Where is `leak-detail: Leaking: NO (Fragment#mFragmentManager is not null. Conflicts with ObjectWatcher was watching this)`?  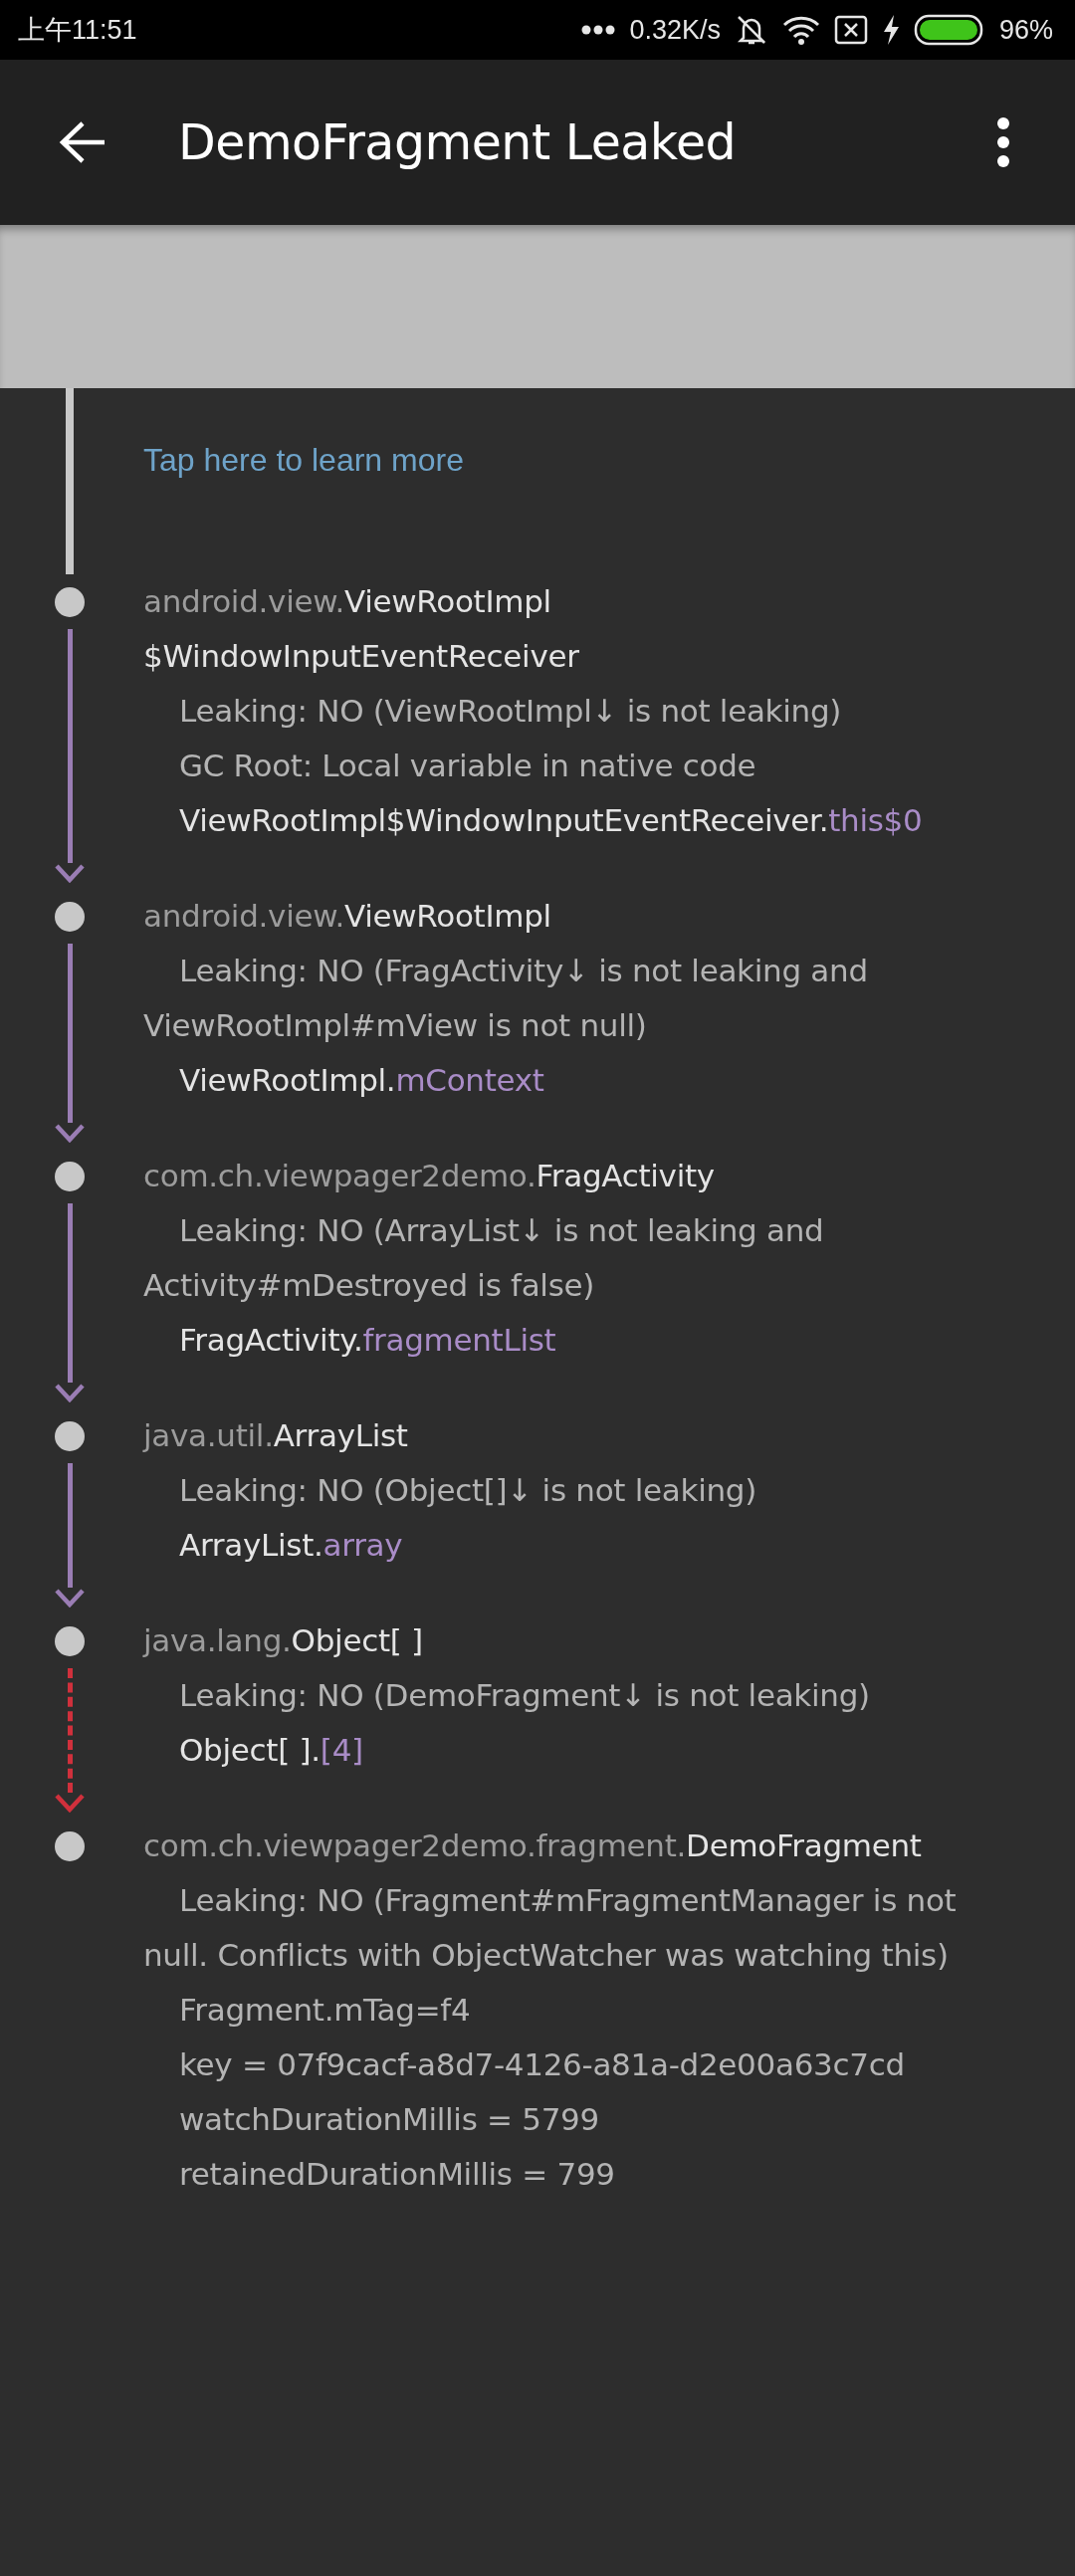 leak-detail: Leaking: NO (Fragment#mFragmentManager is not null. Conflicts with ObjectWatcher was watching this) is located at coordinates (550, 1927).